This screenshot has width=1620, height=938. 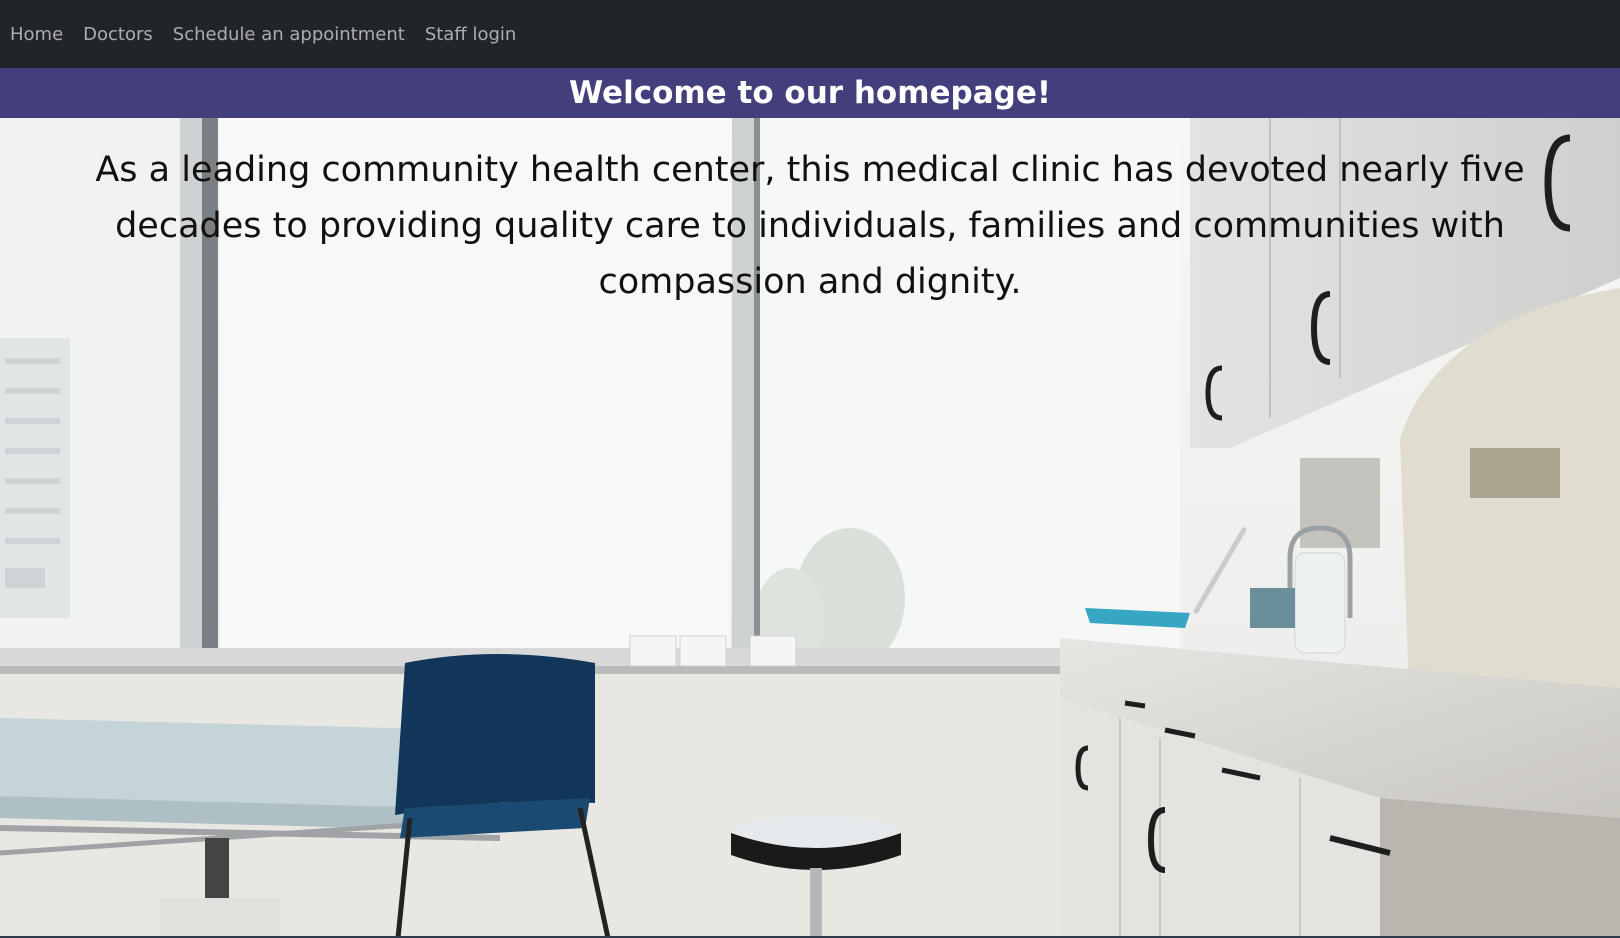 I want to click on nav-link-schedule-appointment: Schedule an appointment, so click(x=289, y=34).